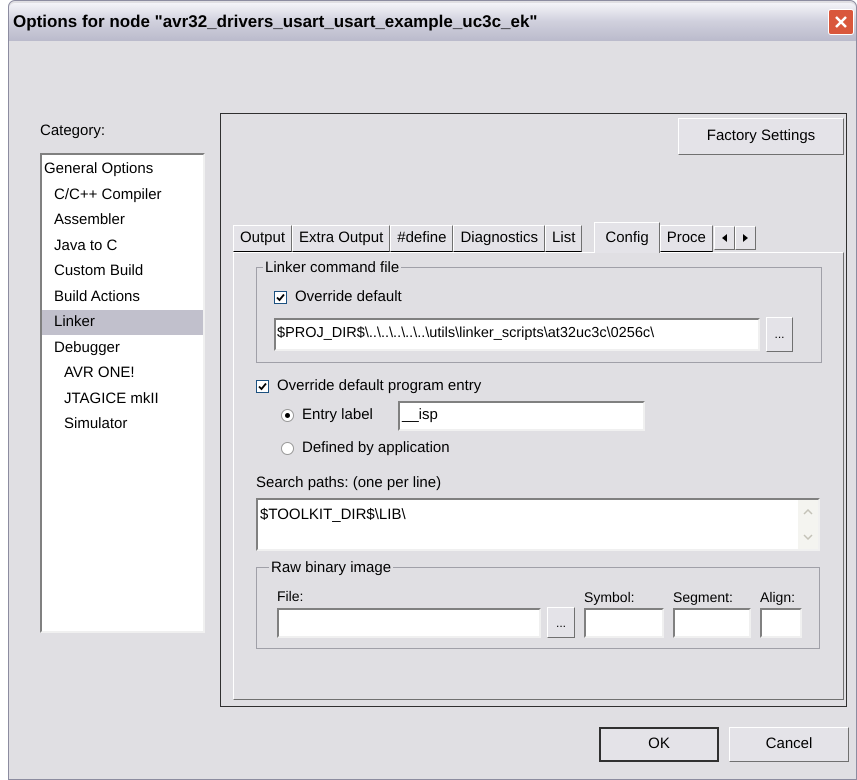  I want to click on search-paths-label: Search paths: (one per line), so click(349, 482).